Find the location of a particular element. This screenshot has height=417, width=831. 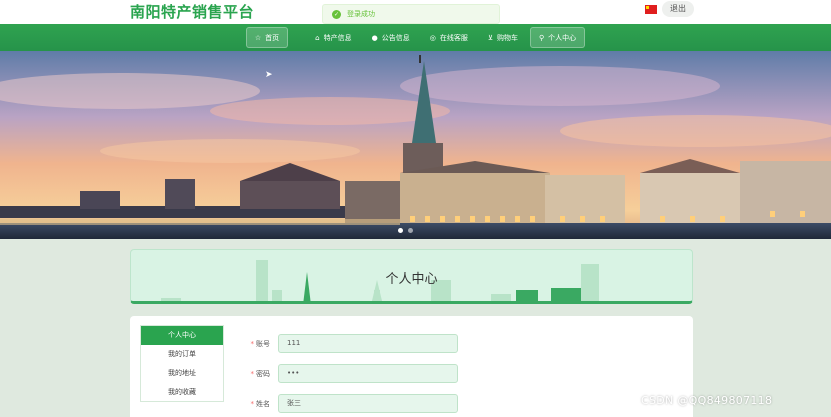

nav-item-support: ◎ 在线客服 is located at coordinates (449, 37).